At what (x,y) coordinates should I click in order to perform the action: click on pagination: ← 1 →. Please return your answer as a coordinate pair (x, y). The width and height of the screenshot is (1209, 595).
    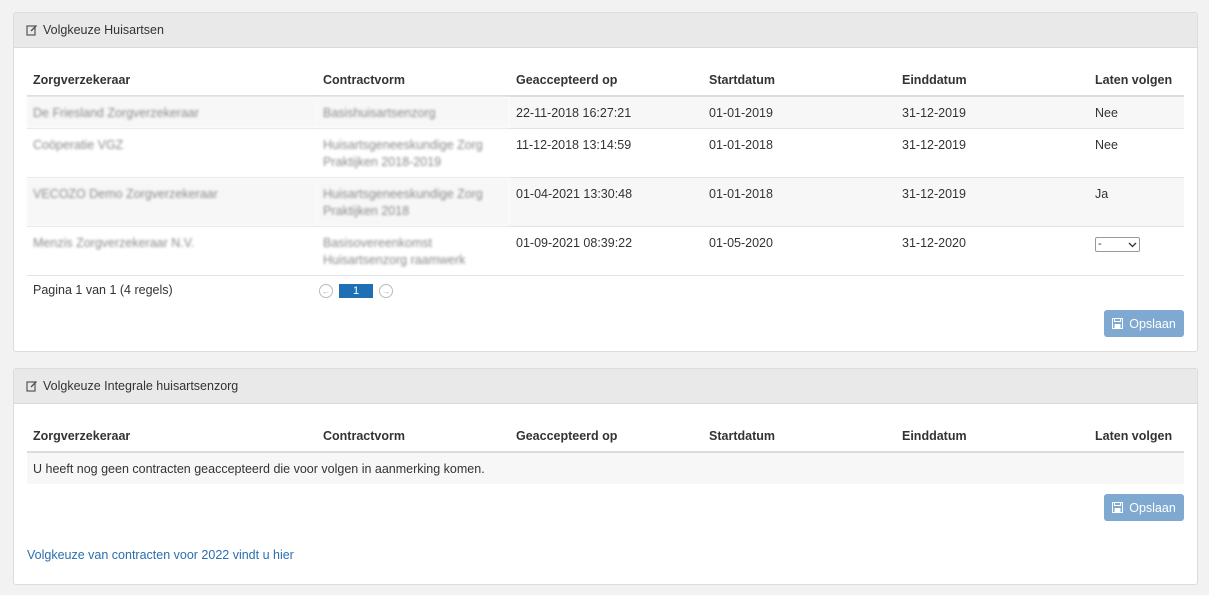
    Looking at the image, I should click on (356, 291).